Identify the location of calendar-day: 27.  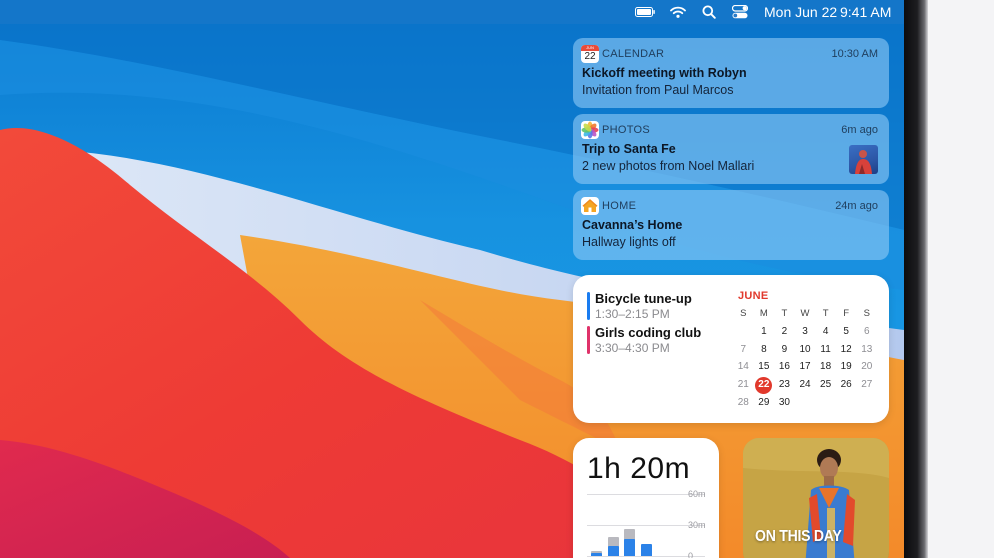
(866, 385).